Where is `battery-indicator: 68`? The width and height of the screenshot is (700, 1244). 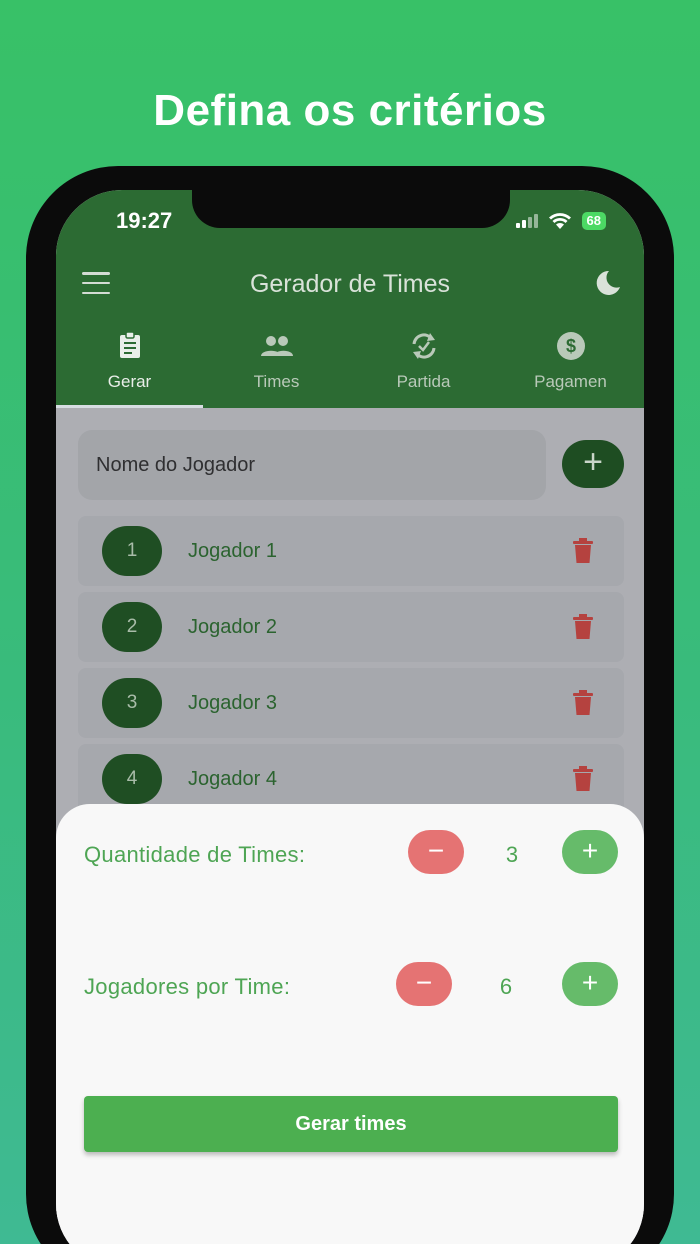
battery-indicator: 68 is located at coordinates (593, 221).